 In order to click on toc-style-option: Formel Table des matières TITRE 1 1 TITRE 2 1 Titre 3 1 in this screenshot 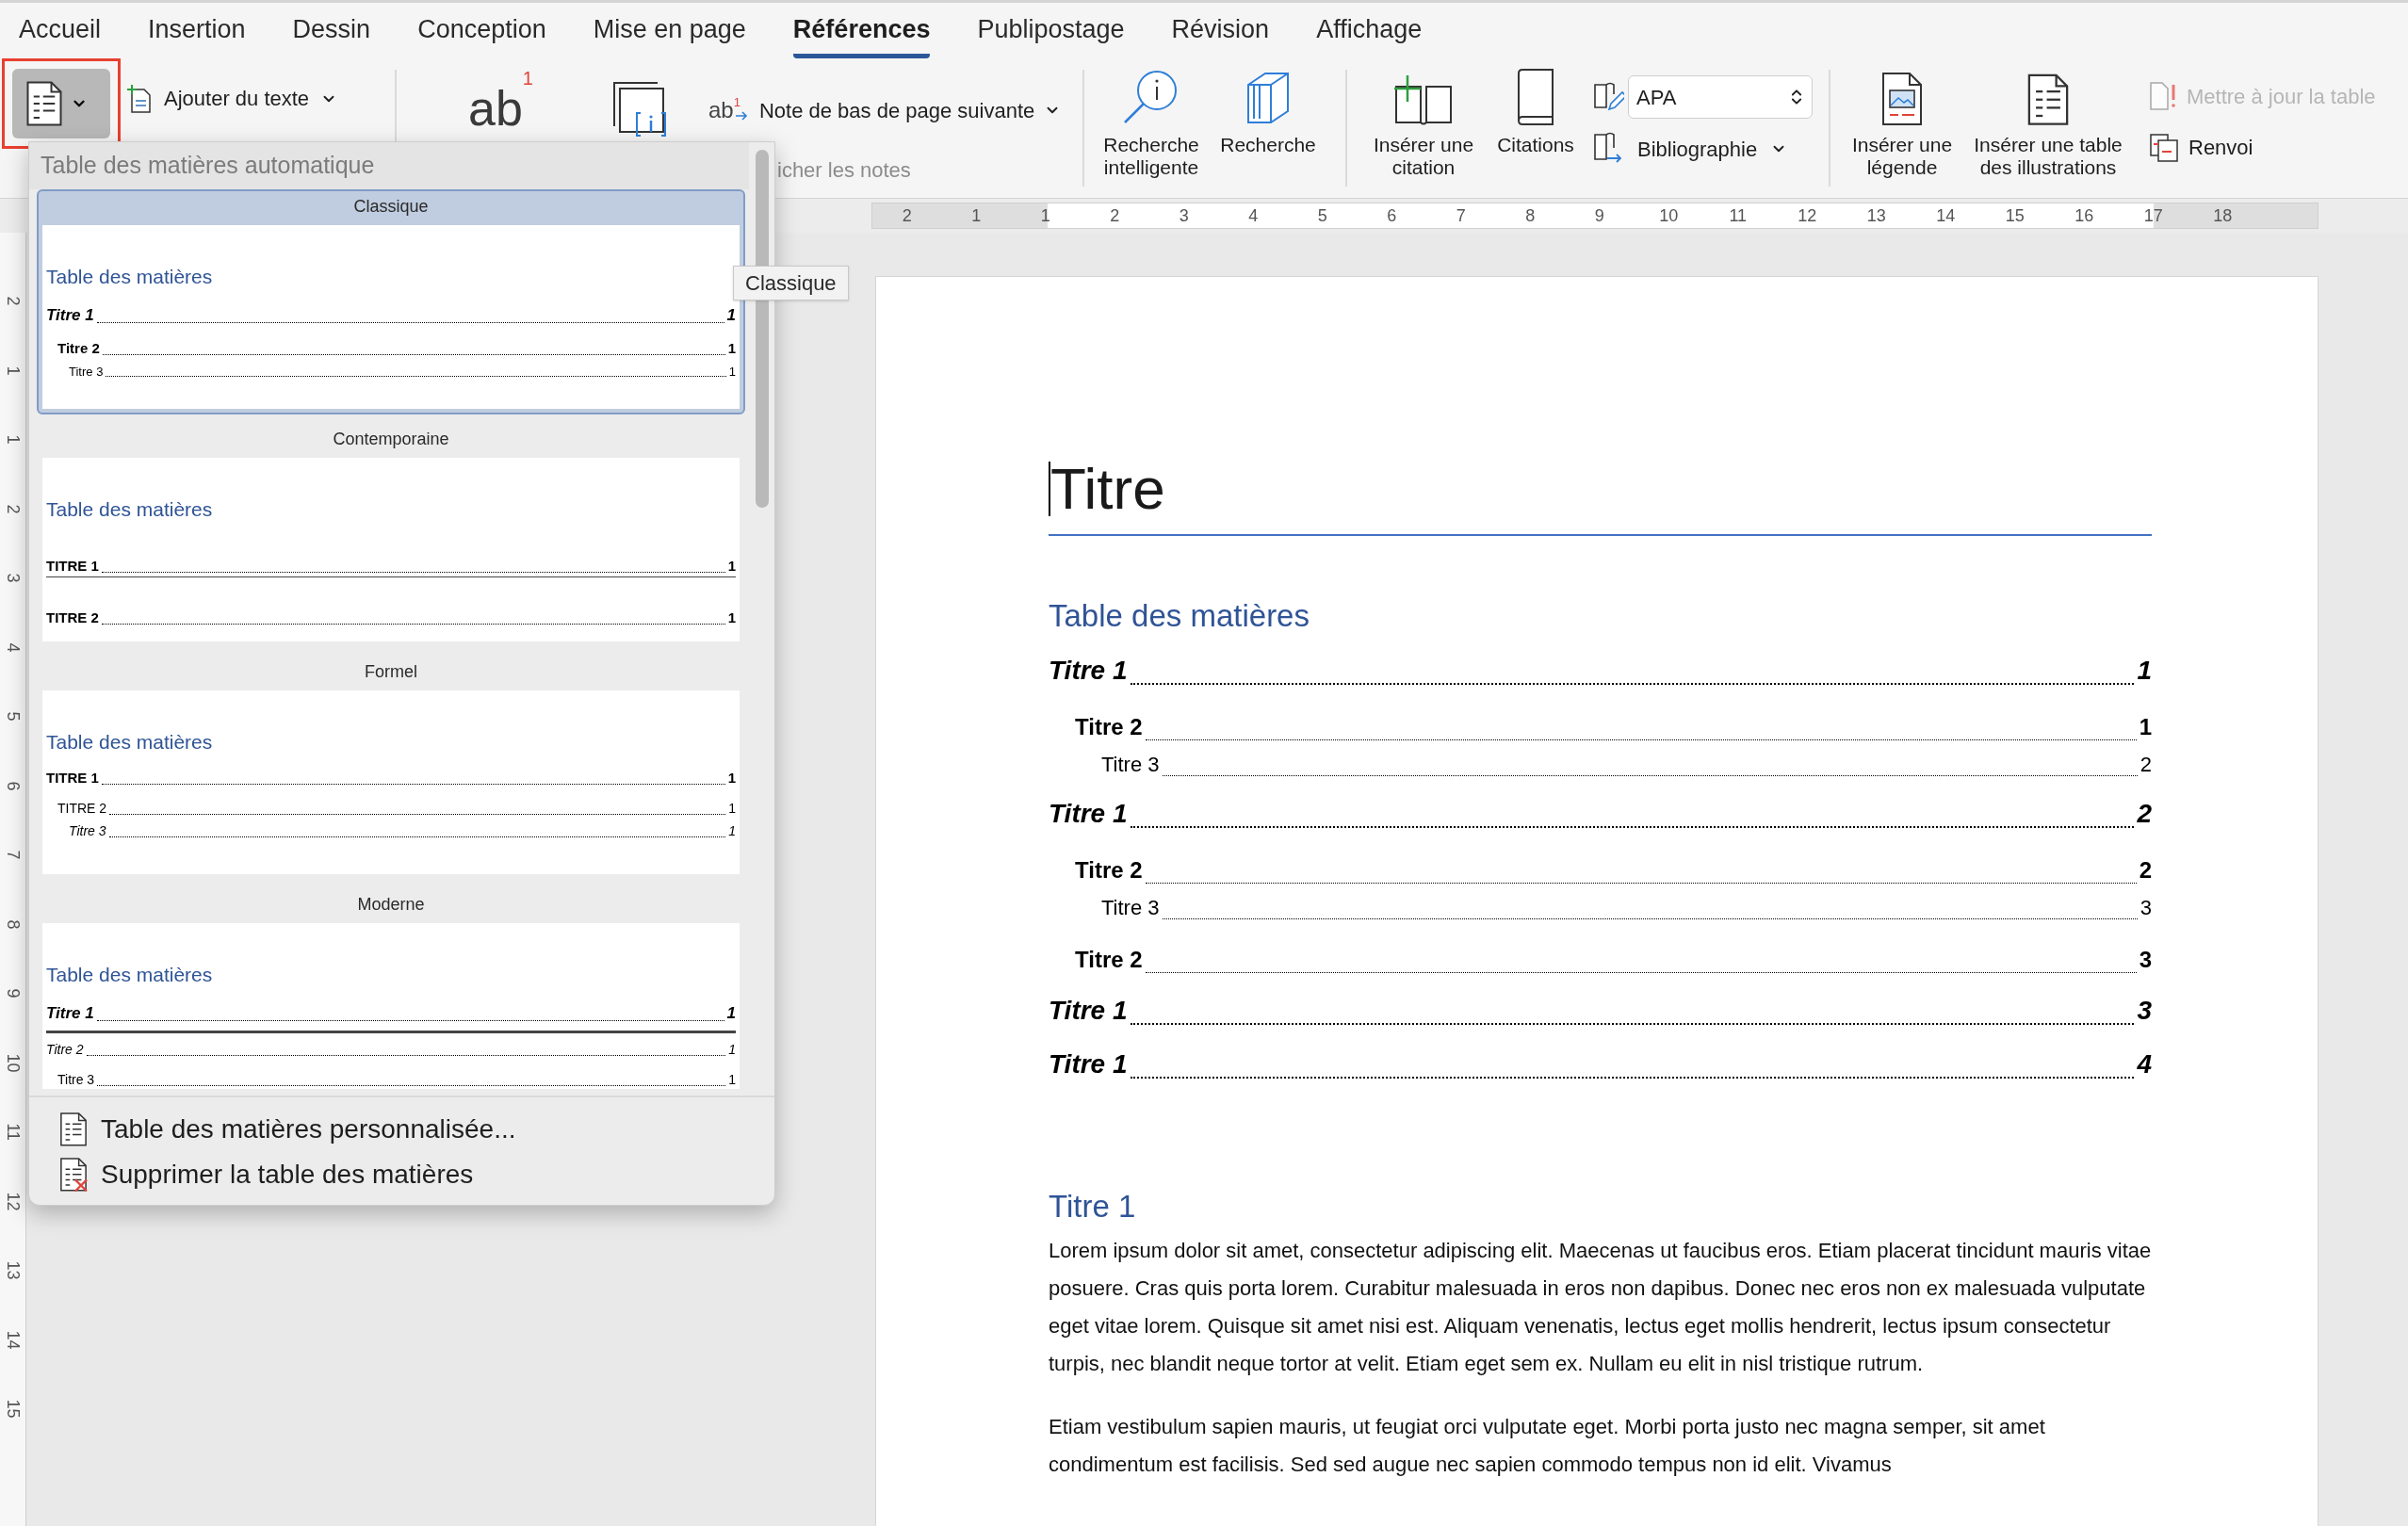, I will do `click(391, 763)`.